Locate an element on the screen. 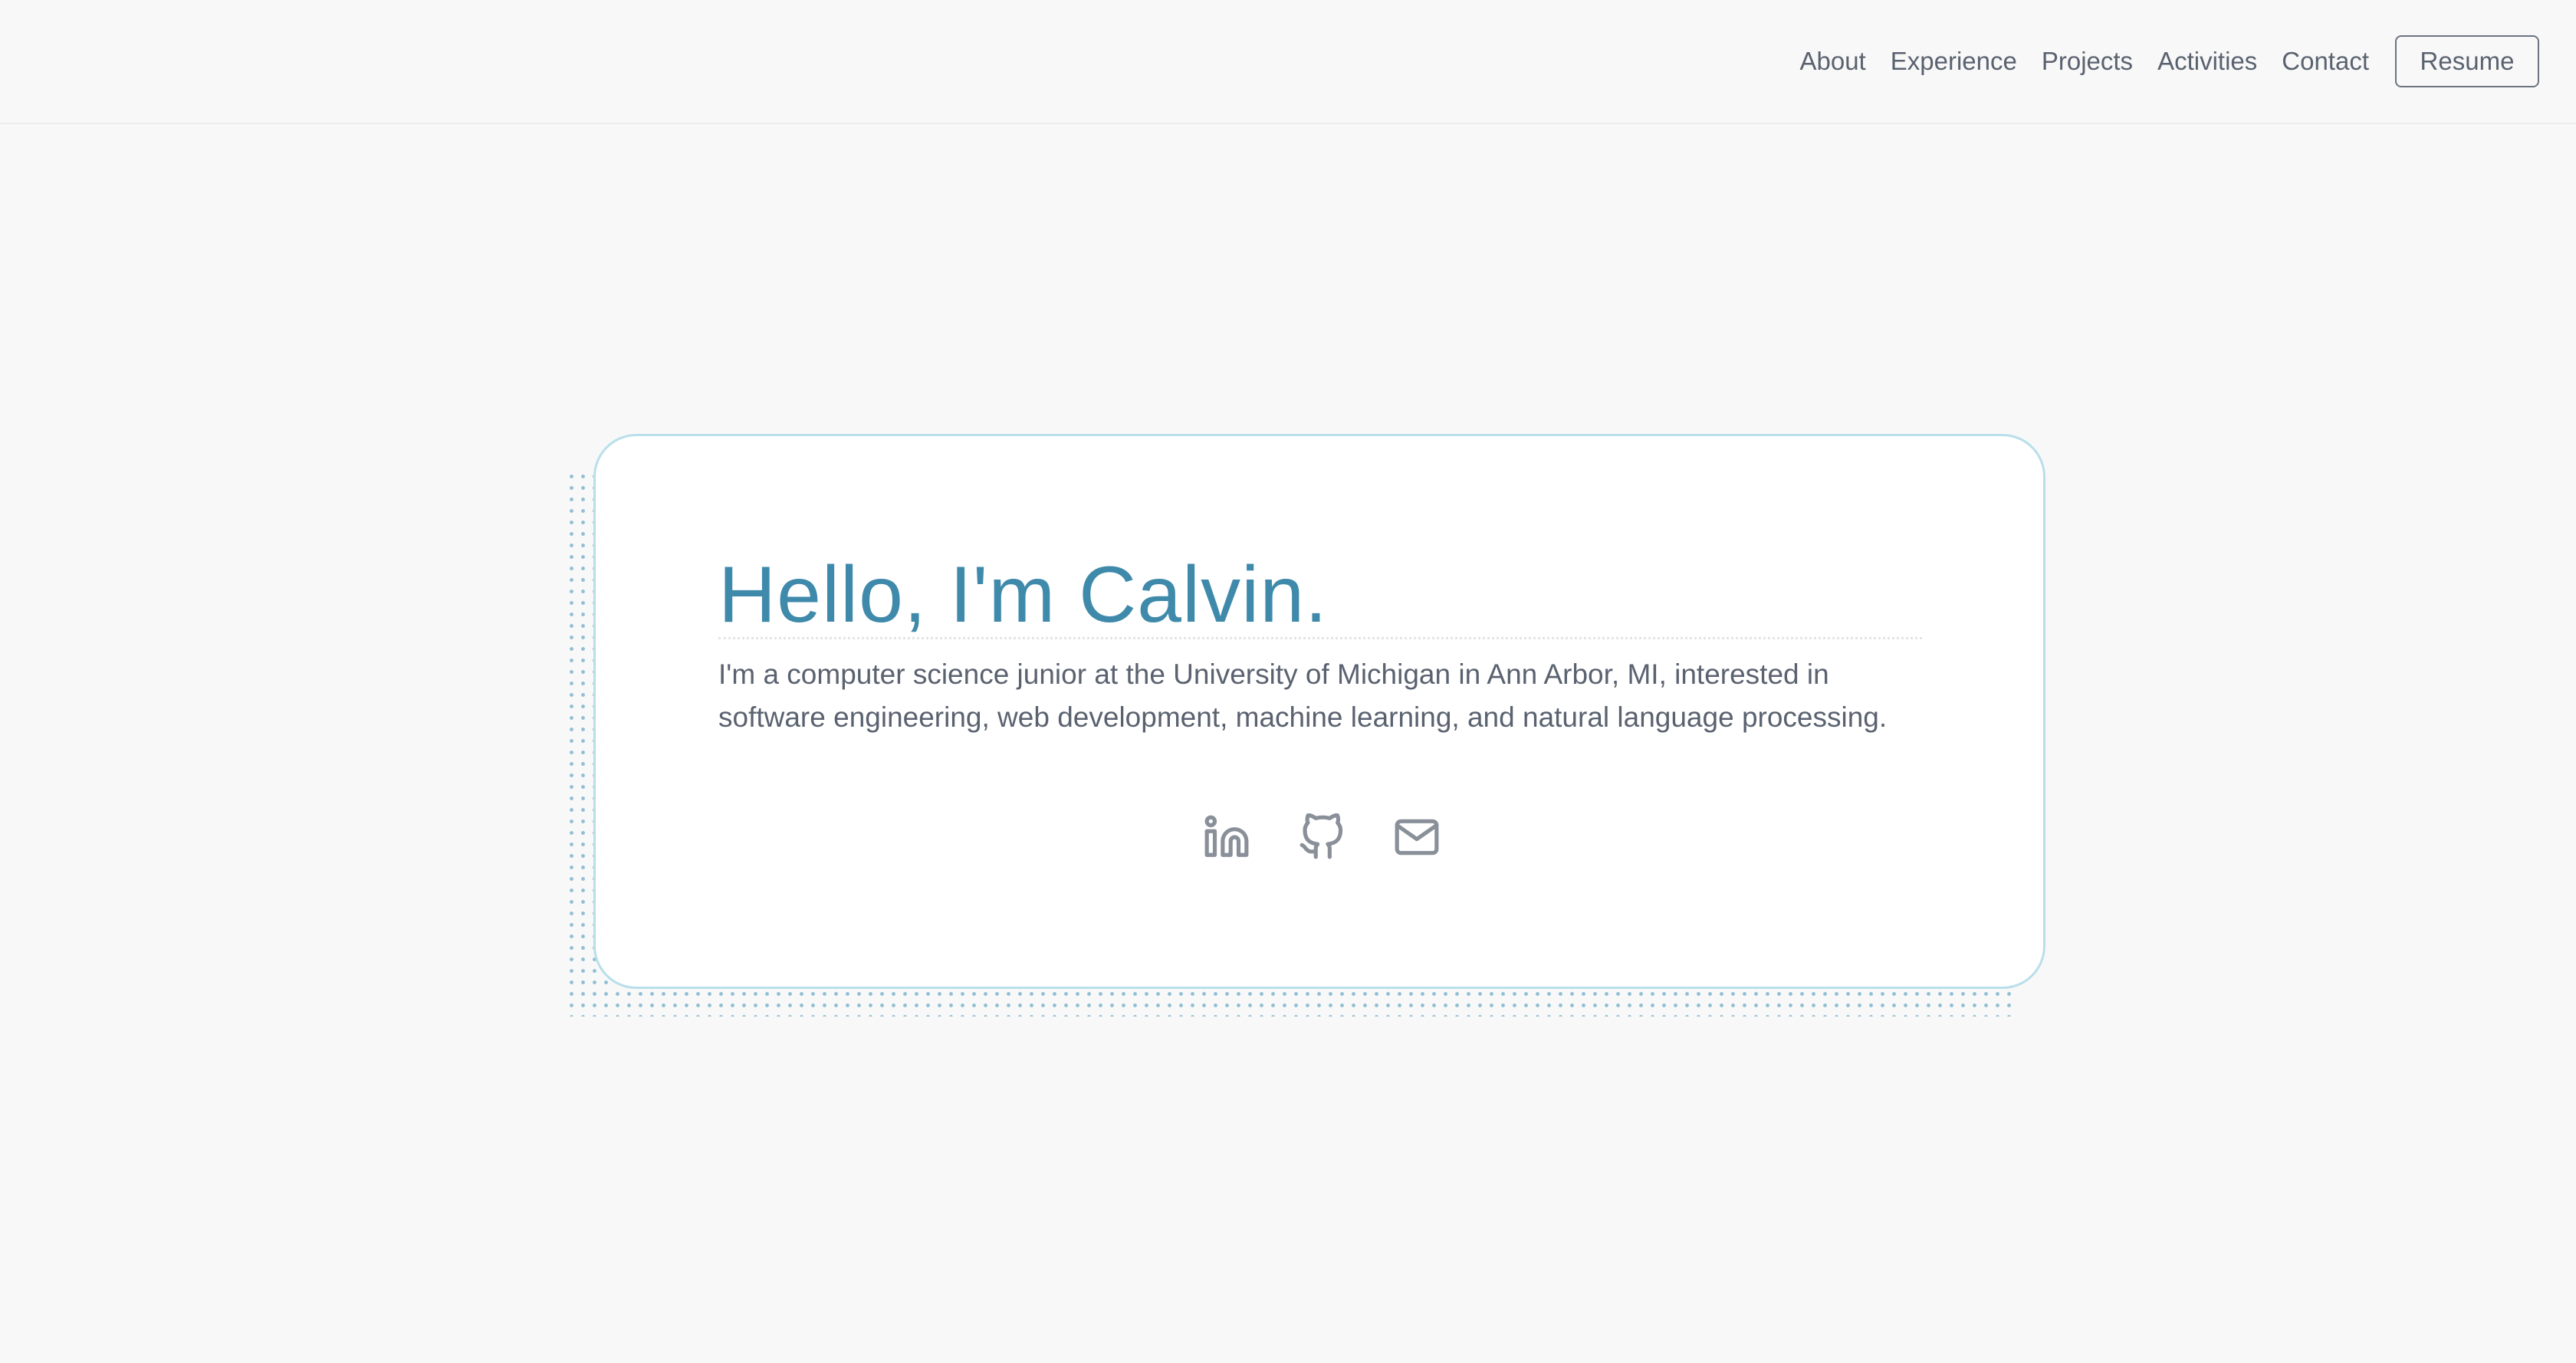 The image size is (2576, 1363). nav-link-contact: Contact is located at coordinates (2326, 61).